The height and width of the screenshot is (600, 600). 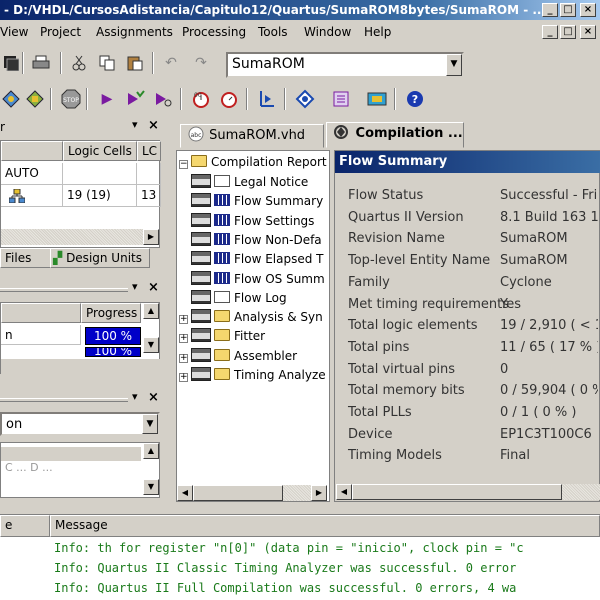 I want to click on megawizard-icon, so click(x=377, y=99).